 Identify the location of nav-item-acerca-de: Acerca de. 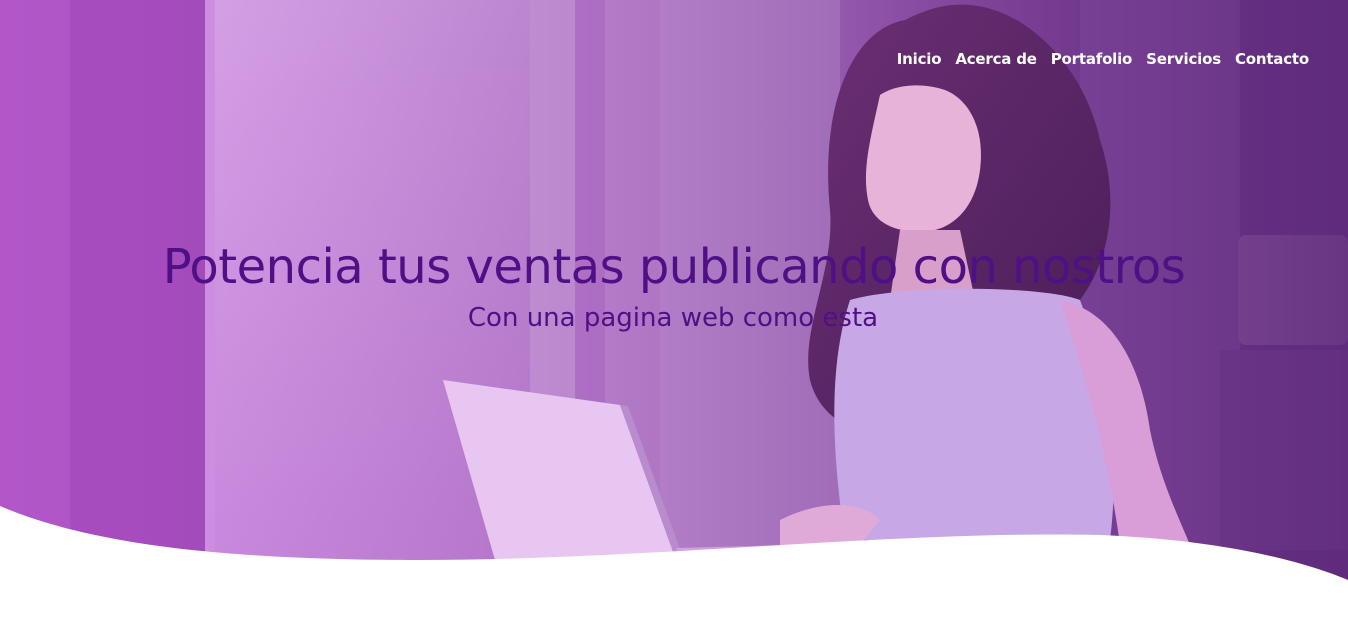
(996, 59).